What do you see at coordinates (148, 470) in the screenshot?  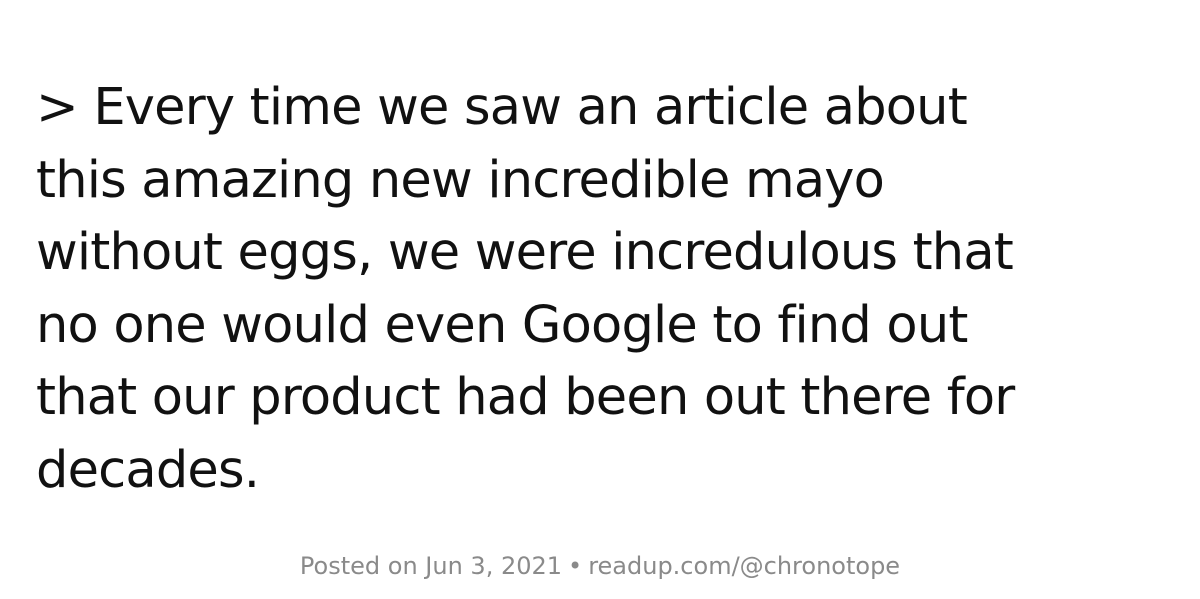 I see `quote-line: decades.` at bounding box center [148, 470].